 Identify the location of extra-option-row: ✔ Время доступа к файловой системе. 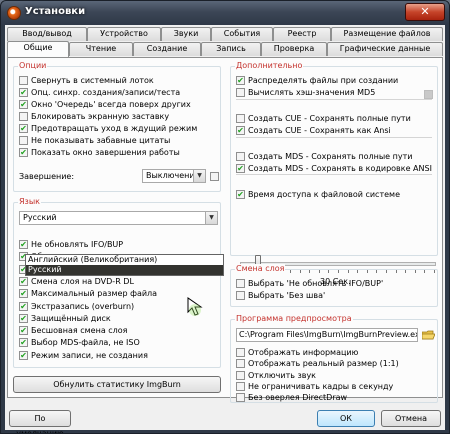
(318, 195).